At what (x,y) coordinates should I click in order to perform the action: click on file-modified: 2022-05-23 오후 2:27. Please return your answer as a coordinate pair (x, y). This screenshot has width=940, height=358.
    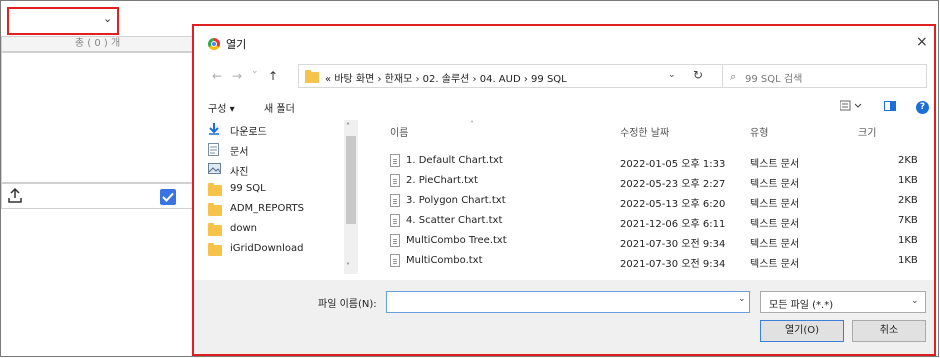
    Looking at the image, I should click on (673, 184).